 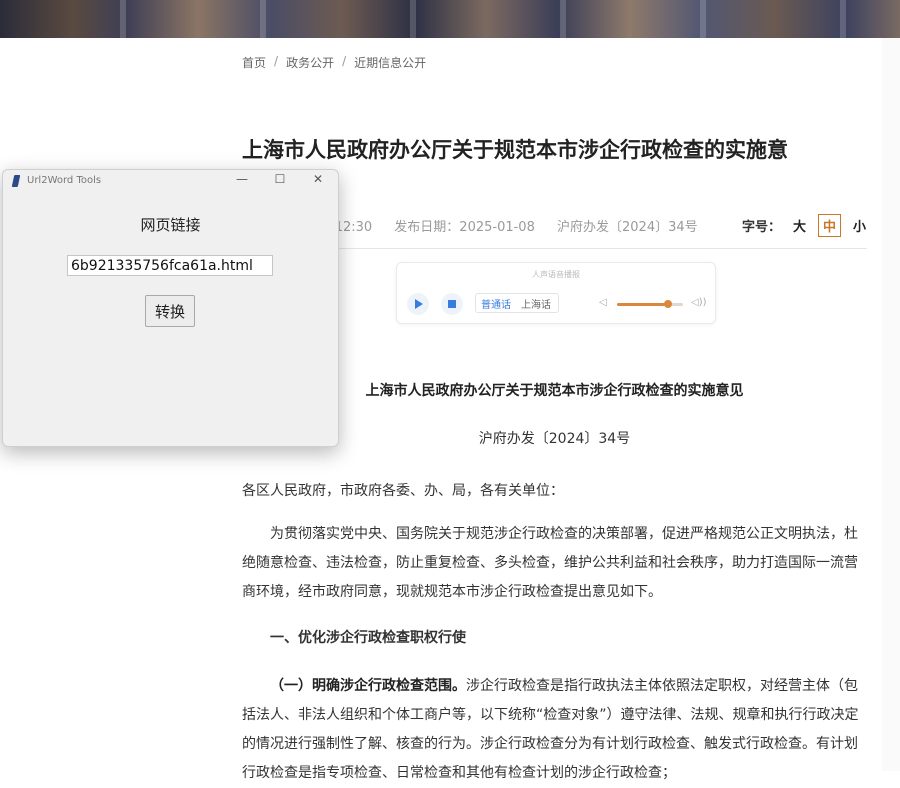 What do you see at coordinates (643, 304) in the screenshot?
I see `volume-slider-fill` at bounding box center [643, 304].